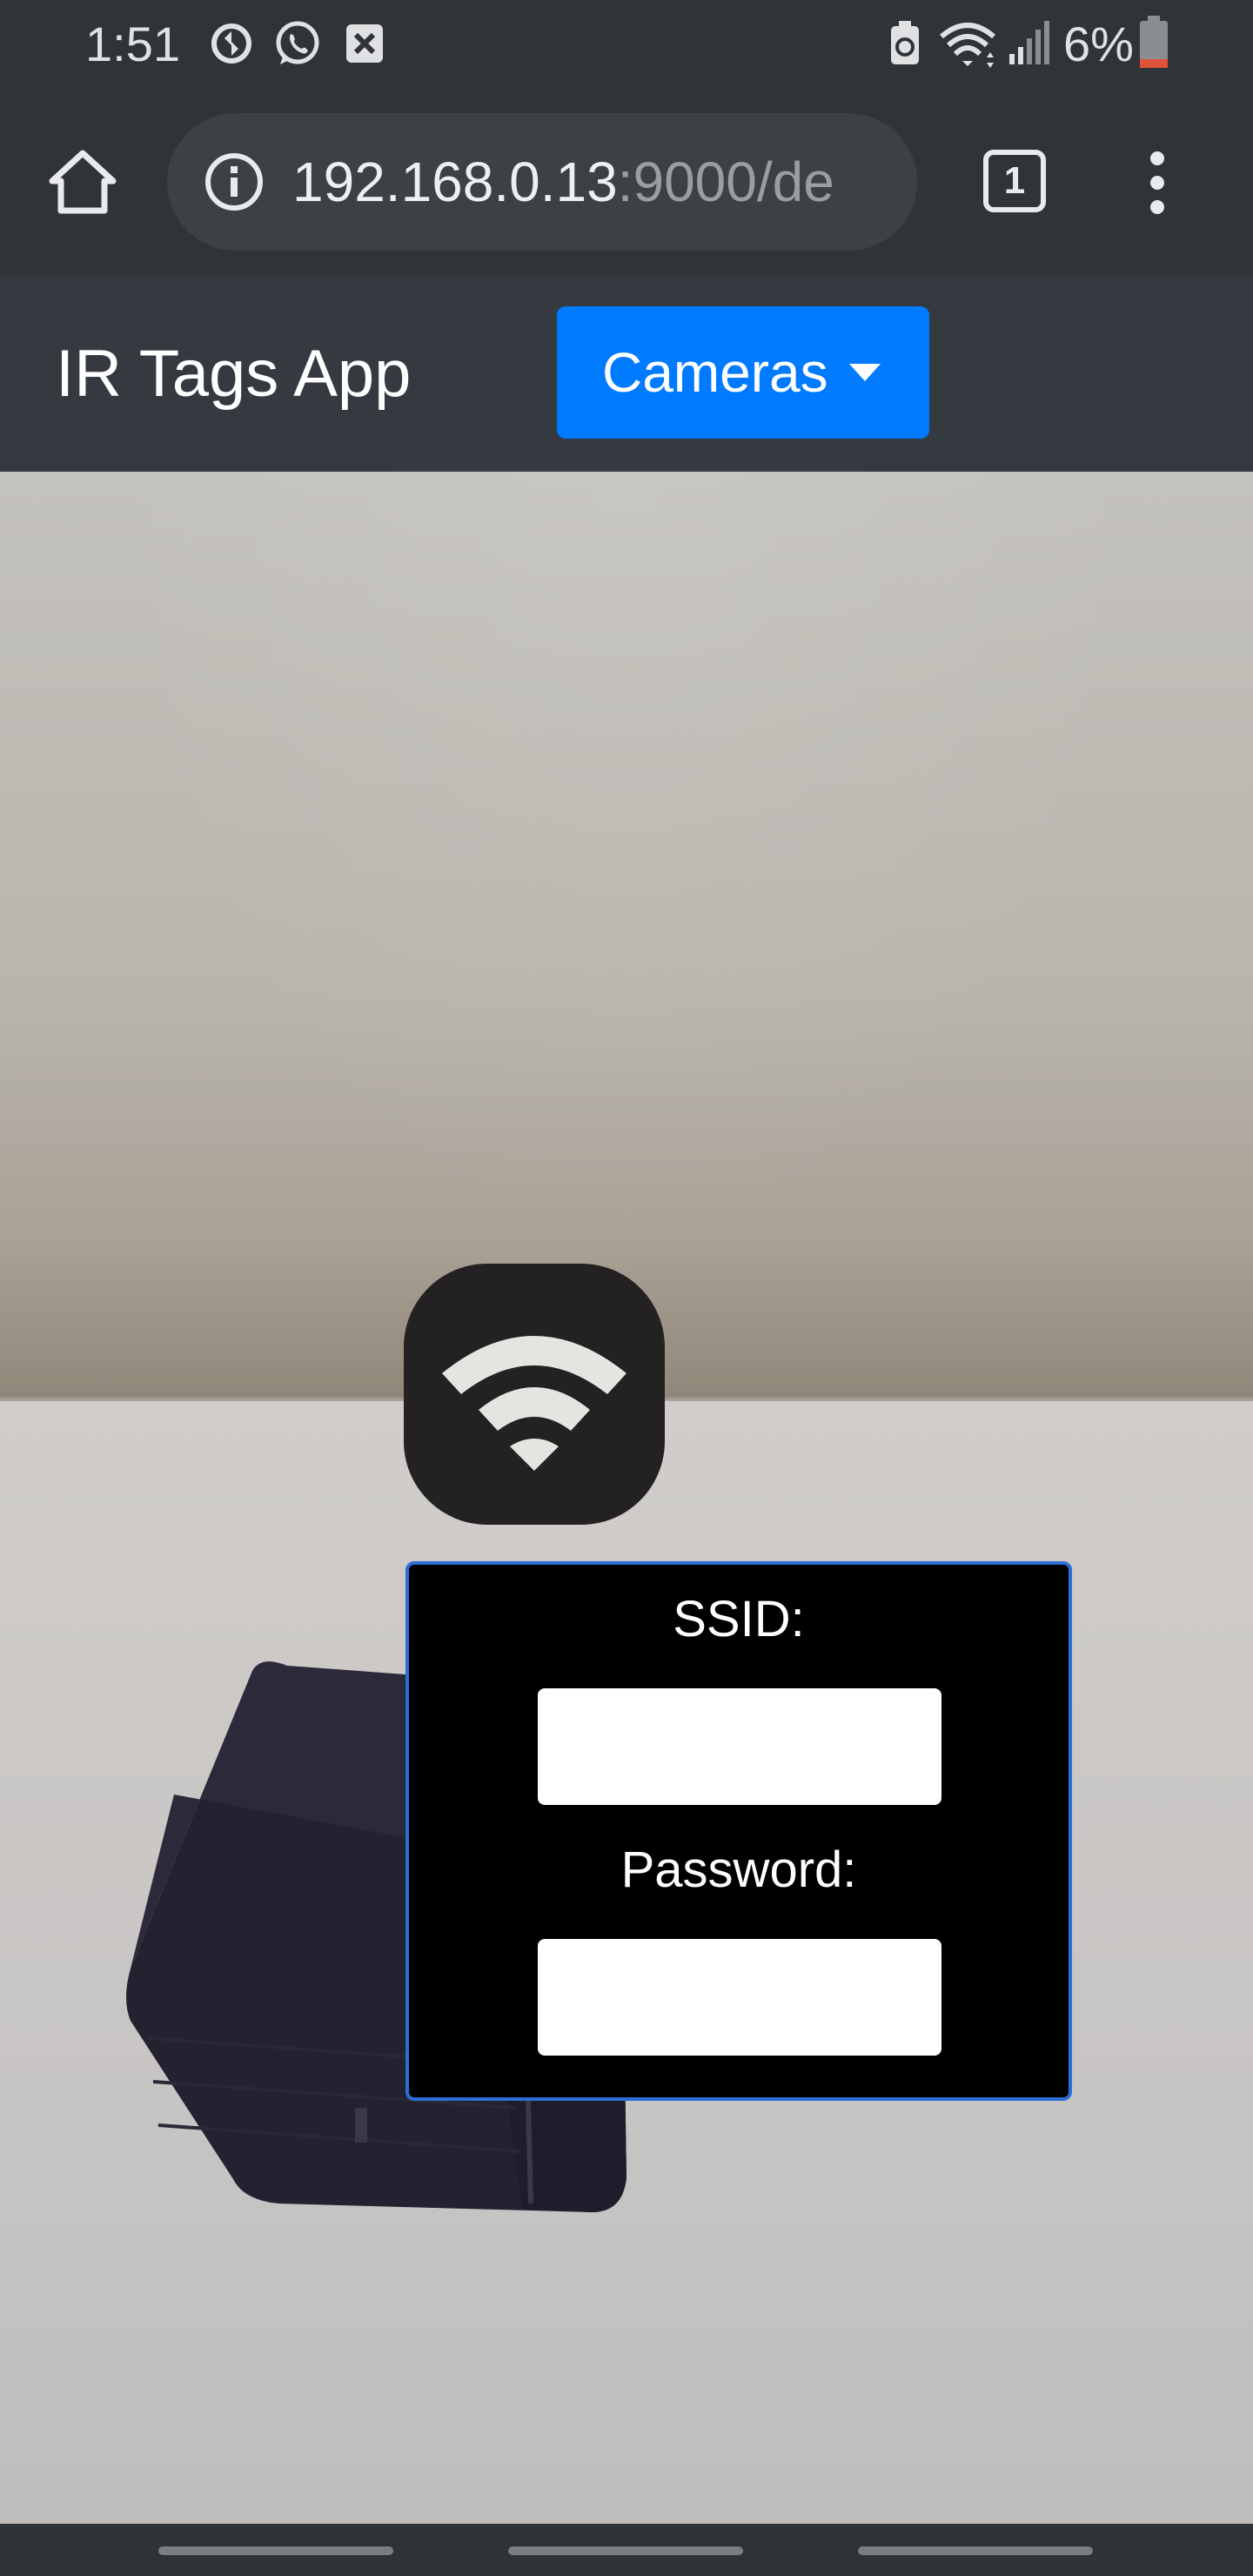  What do you see at coordinates (234, 181) in the screenshot?
I see `info-icon` at bounding box center [234, 181].